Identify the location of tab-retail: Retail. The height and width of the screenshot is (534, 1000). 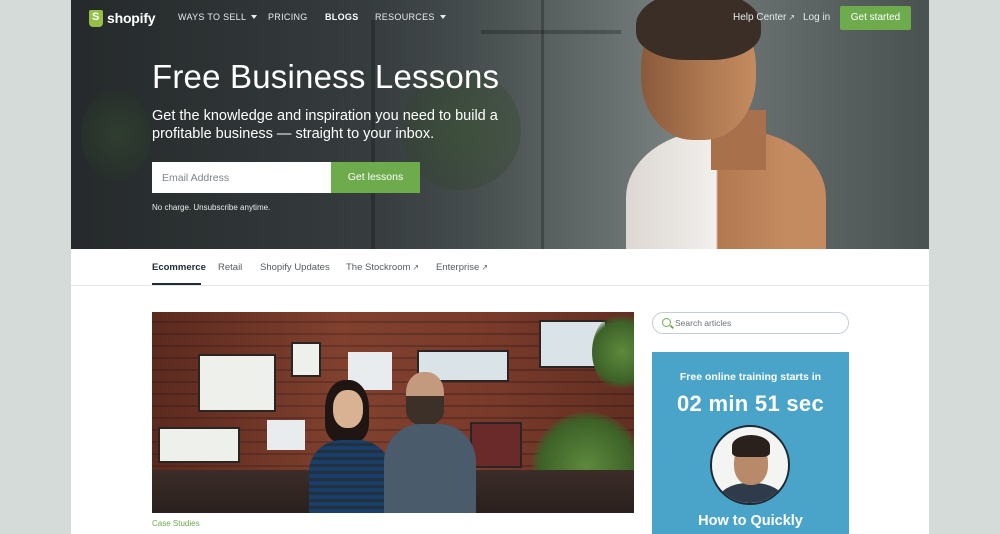
(230, 267).